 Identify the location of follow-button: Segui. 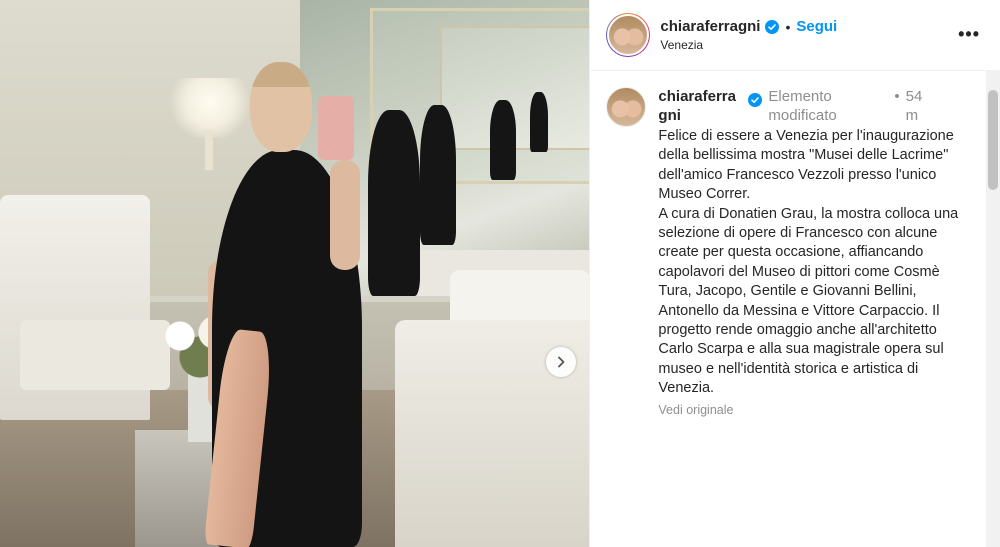
(816, 26).